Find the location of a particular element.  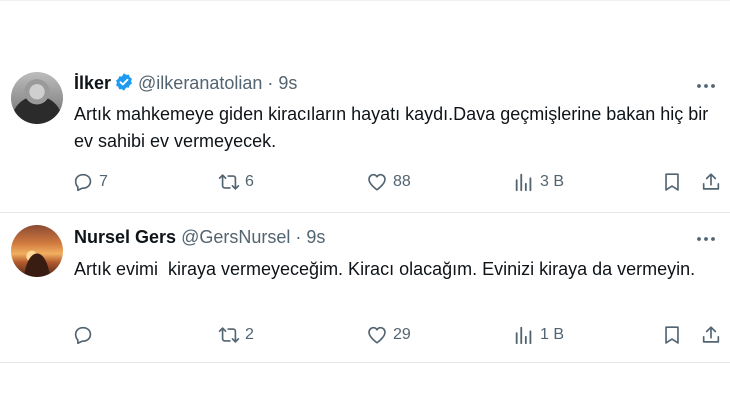

views-button: 1 B is located at coordinates (538, 335).